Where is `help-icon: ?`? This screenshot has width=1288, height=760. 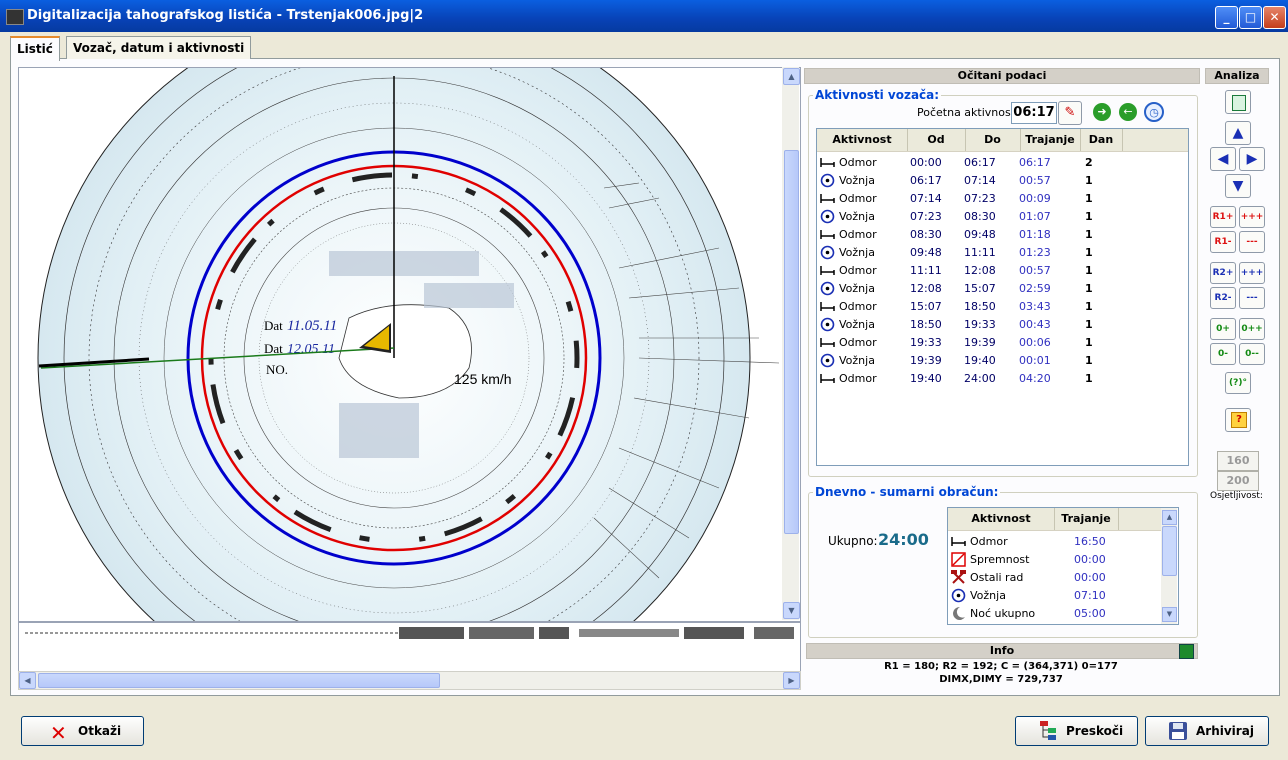
help-icon: ? is located at coordinates (1239, 420).